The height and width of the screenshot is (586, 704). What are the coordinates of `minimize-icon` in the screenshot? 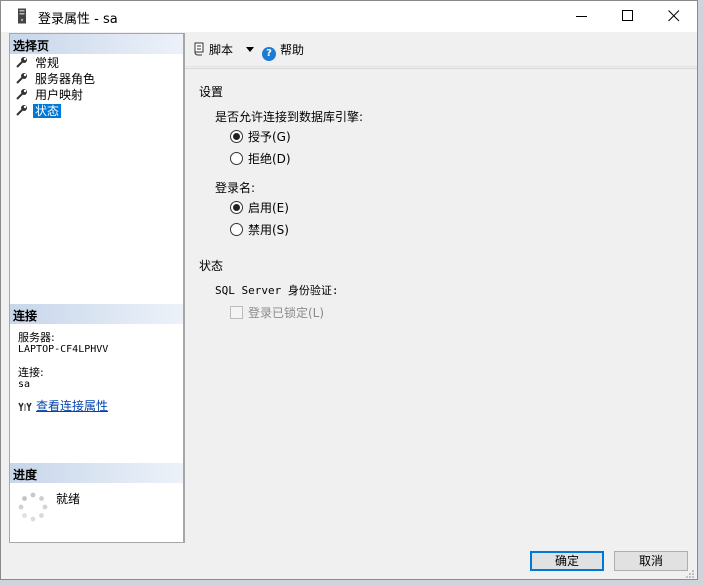 It's located at (581, 16).